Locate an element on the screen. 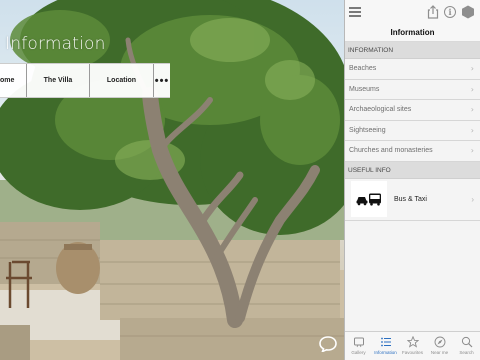 The image size is (480, 360). section-header-useful-info: USEFUL INFO is located at coordinates (412, 170).